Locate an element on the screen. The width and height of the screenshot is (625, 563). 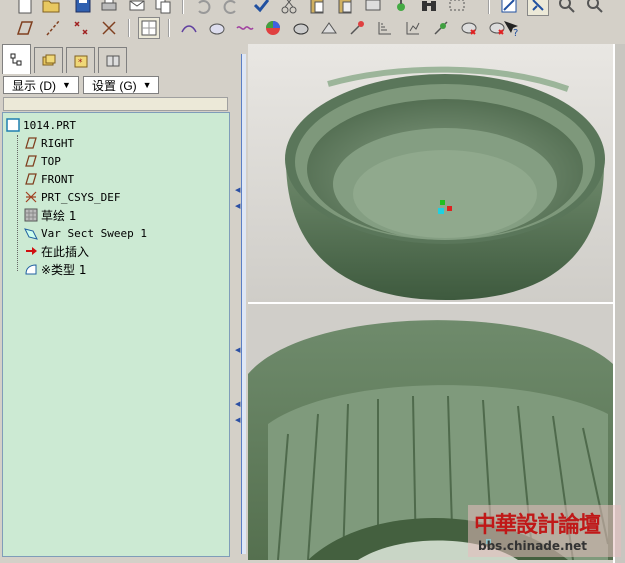
tree-item-label: RIGHT is located at coordinates (58, 143).